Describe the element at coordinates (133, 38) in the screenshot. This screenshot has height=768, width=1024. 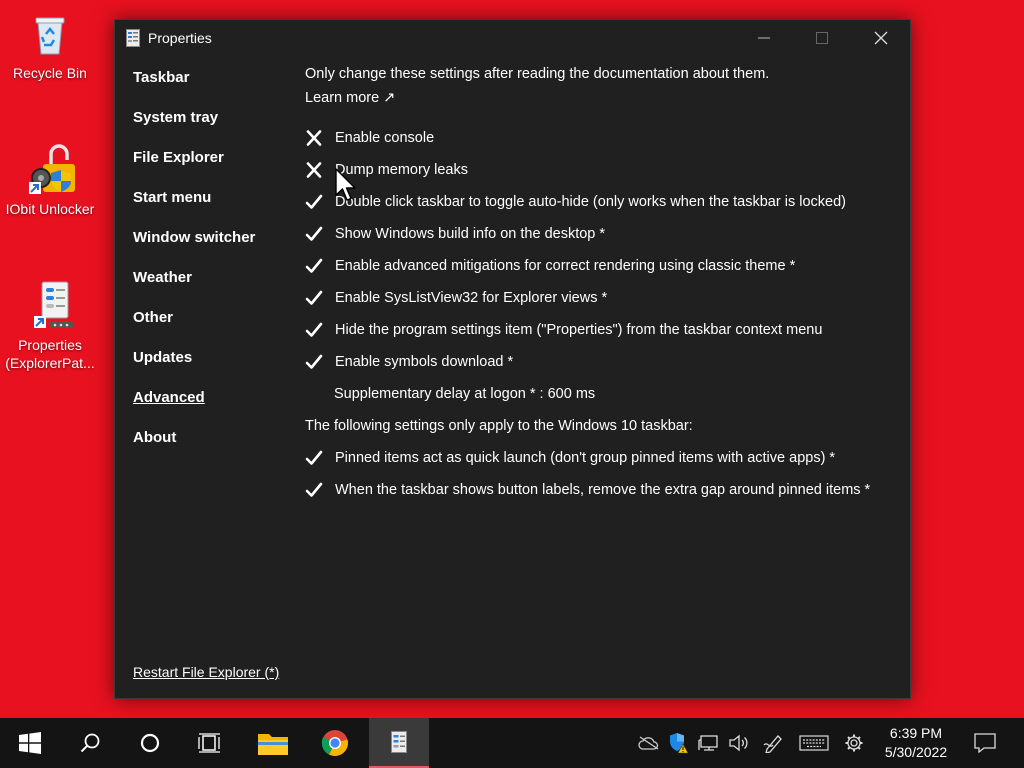
I see `app-icon` at that location.